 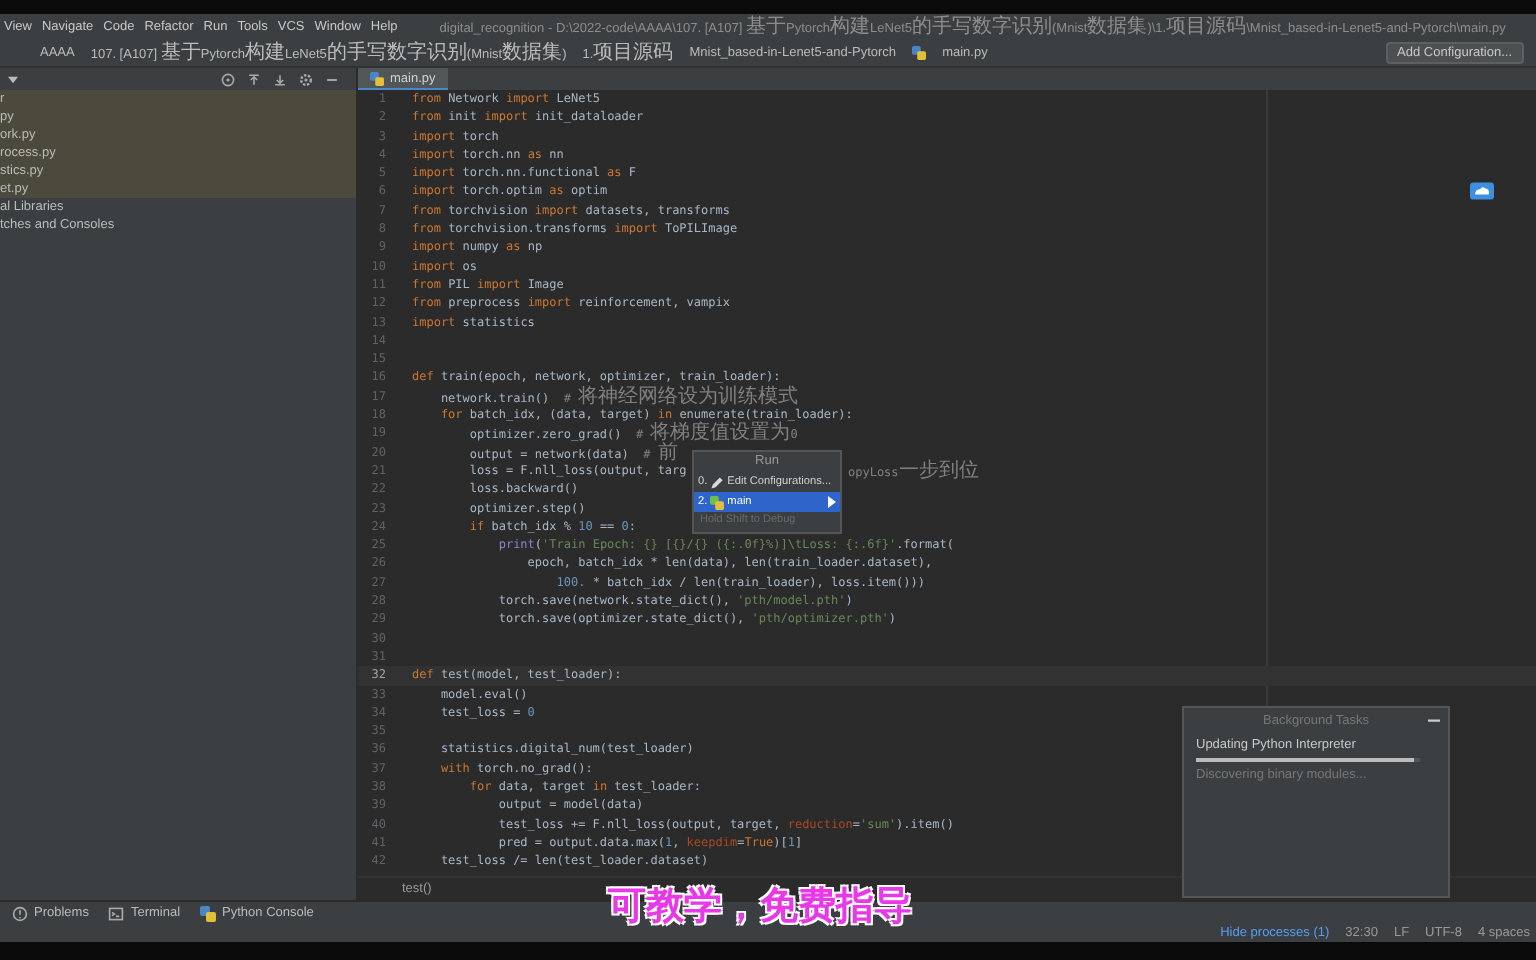 What do you see at coordinates (306, 79) in the screenshot?
I see `settings-icon` at bounding box center [306, 79].